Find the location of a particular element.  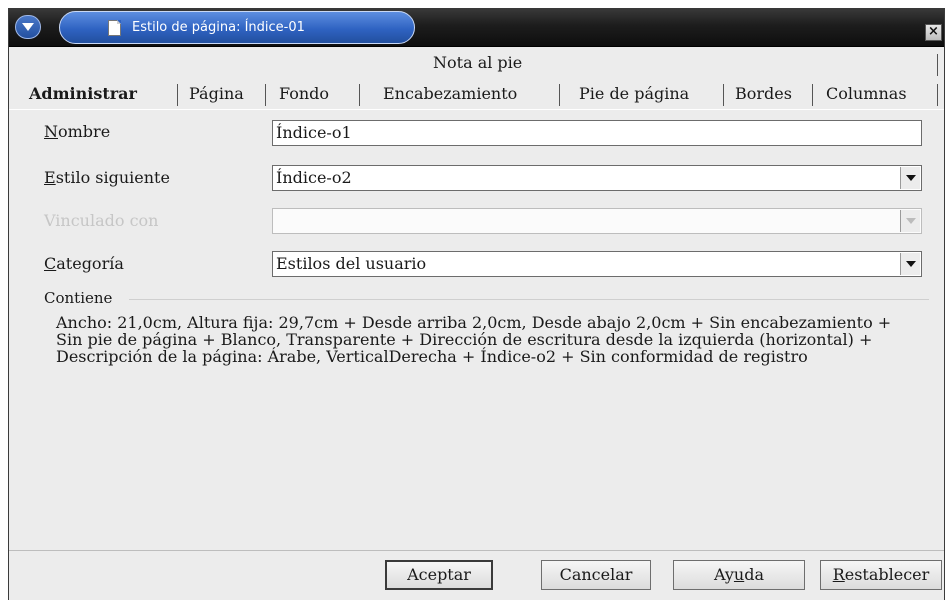

tab-pagina: Página is located at coordinates (216, 93).